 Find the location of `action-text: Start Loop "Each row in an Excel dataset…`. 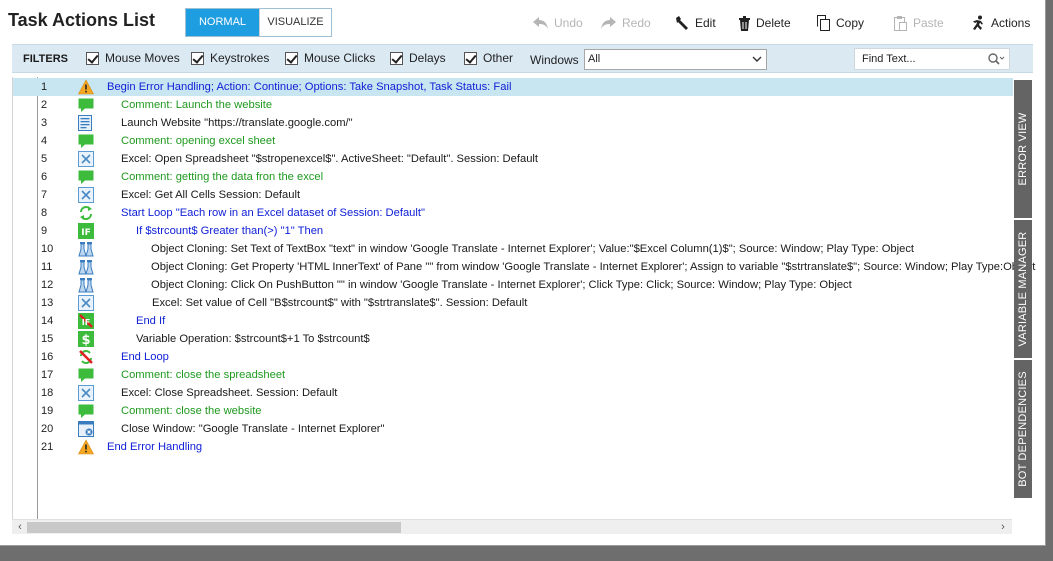

action-text: Start Loop "Each row in an Excel dataset… is located at coordinates (273, 213).